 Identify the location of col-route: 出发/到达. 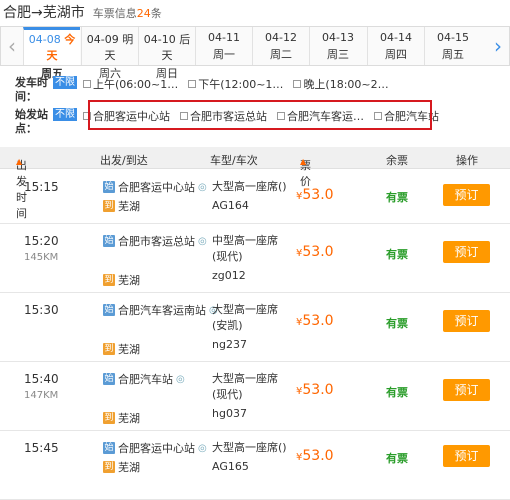
(124, 160).